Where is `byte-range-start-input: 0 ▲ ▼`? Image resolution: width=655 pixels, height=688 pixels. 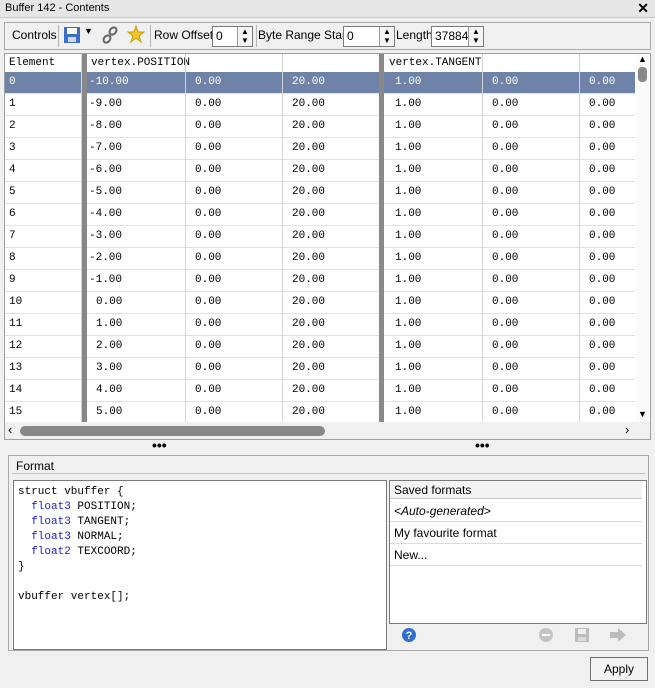 byte-range-start-input: 0 ▲ ▼ is located at coordinates (369, 36).